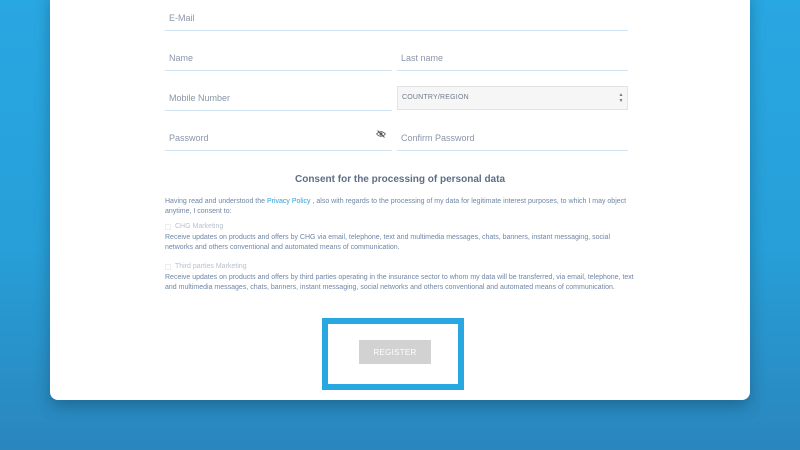 The width and height of the screenshot is (800, 450). What do you see at coordinates (278, 95) in the screenshot?
I see `mobile-number-field: Mobile Number` at bounding box center [278, 95].